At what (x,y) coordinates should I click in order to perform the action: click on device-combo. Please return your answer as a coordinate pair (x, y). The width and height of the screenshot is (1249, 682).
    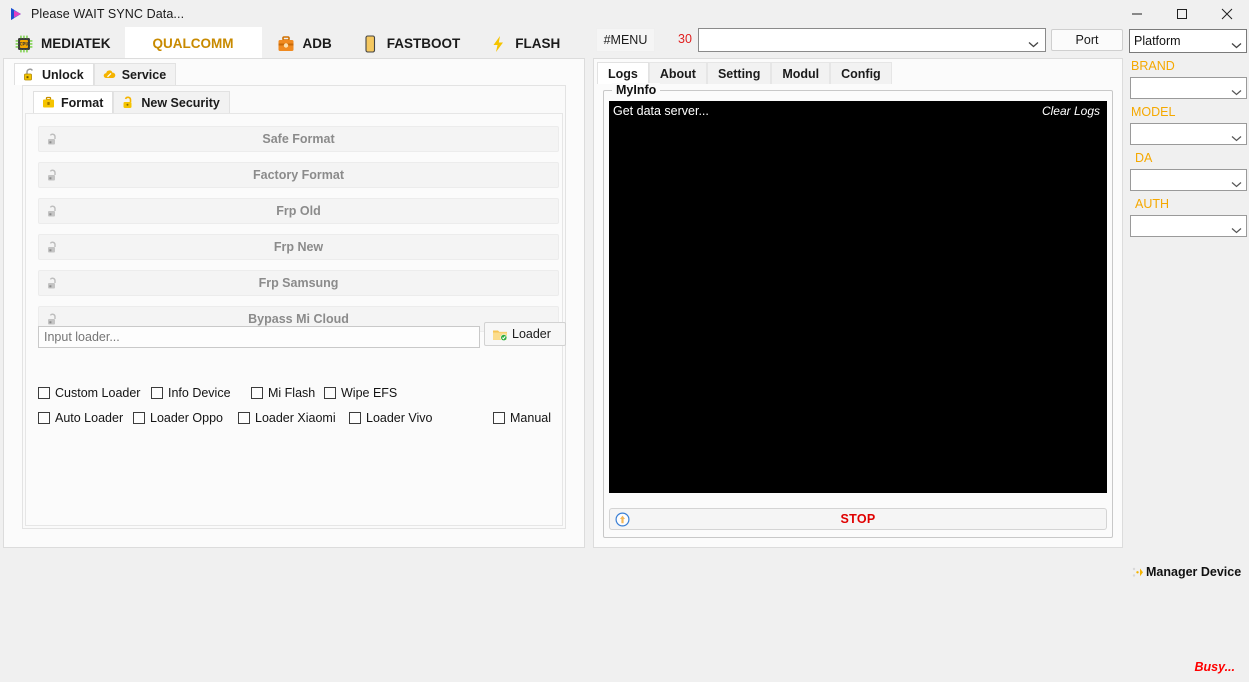
    Looking at the image, I should click on (872, 40).